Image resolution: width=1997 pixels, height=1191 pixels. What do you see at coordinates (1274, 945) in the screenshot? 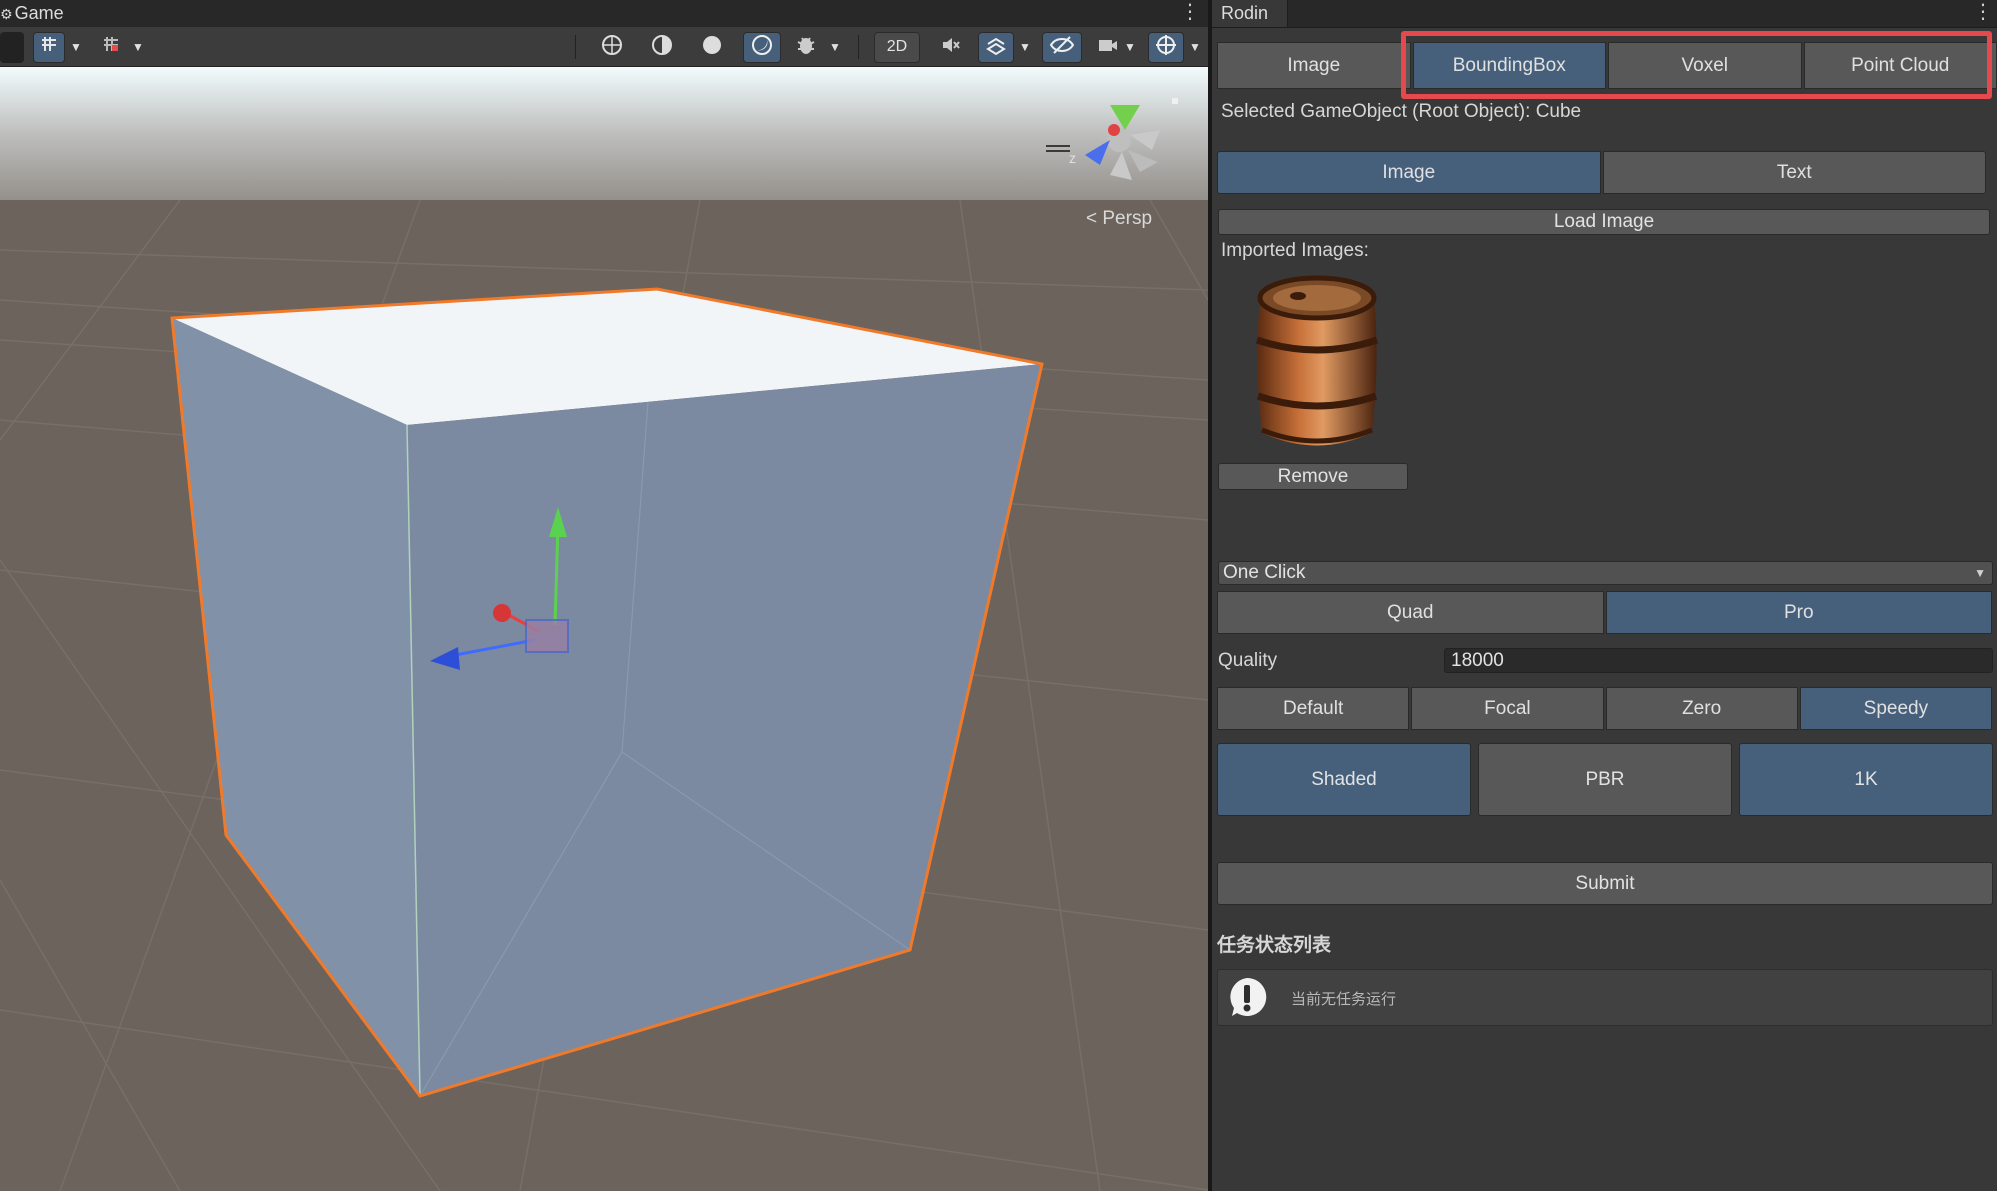
I see `task-list-title: 任务状态列表` at bounding box center [1274, 945].